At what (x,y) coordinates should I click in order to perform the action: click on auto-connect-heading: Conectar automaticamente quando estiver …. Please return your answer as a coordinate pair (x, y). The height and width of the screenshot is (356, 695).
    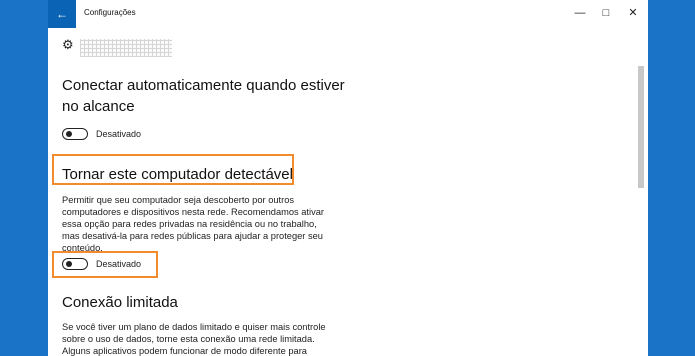
    Looking at the image, I should click on (203, 96).